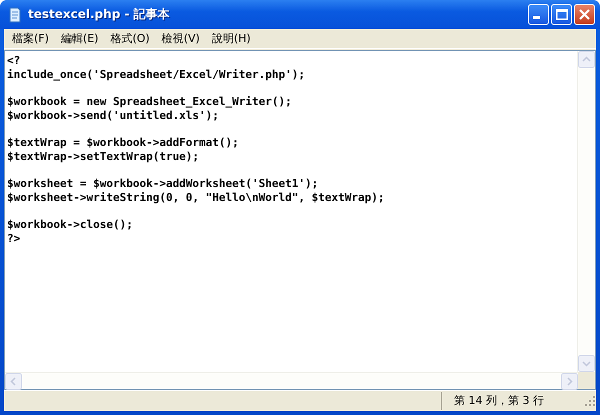 This screenshot has width=600, height=415. Describe the element at coordinates (586, 211) in the screenshot. I see `vertical-scrollbar` at that location.